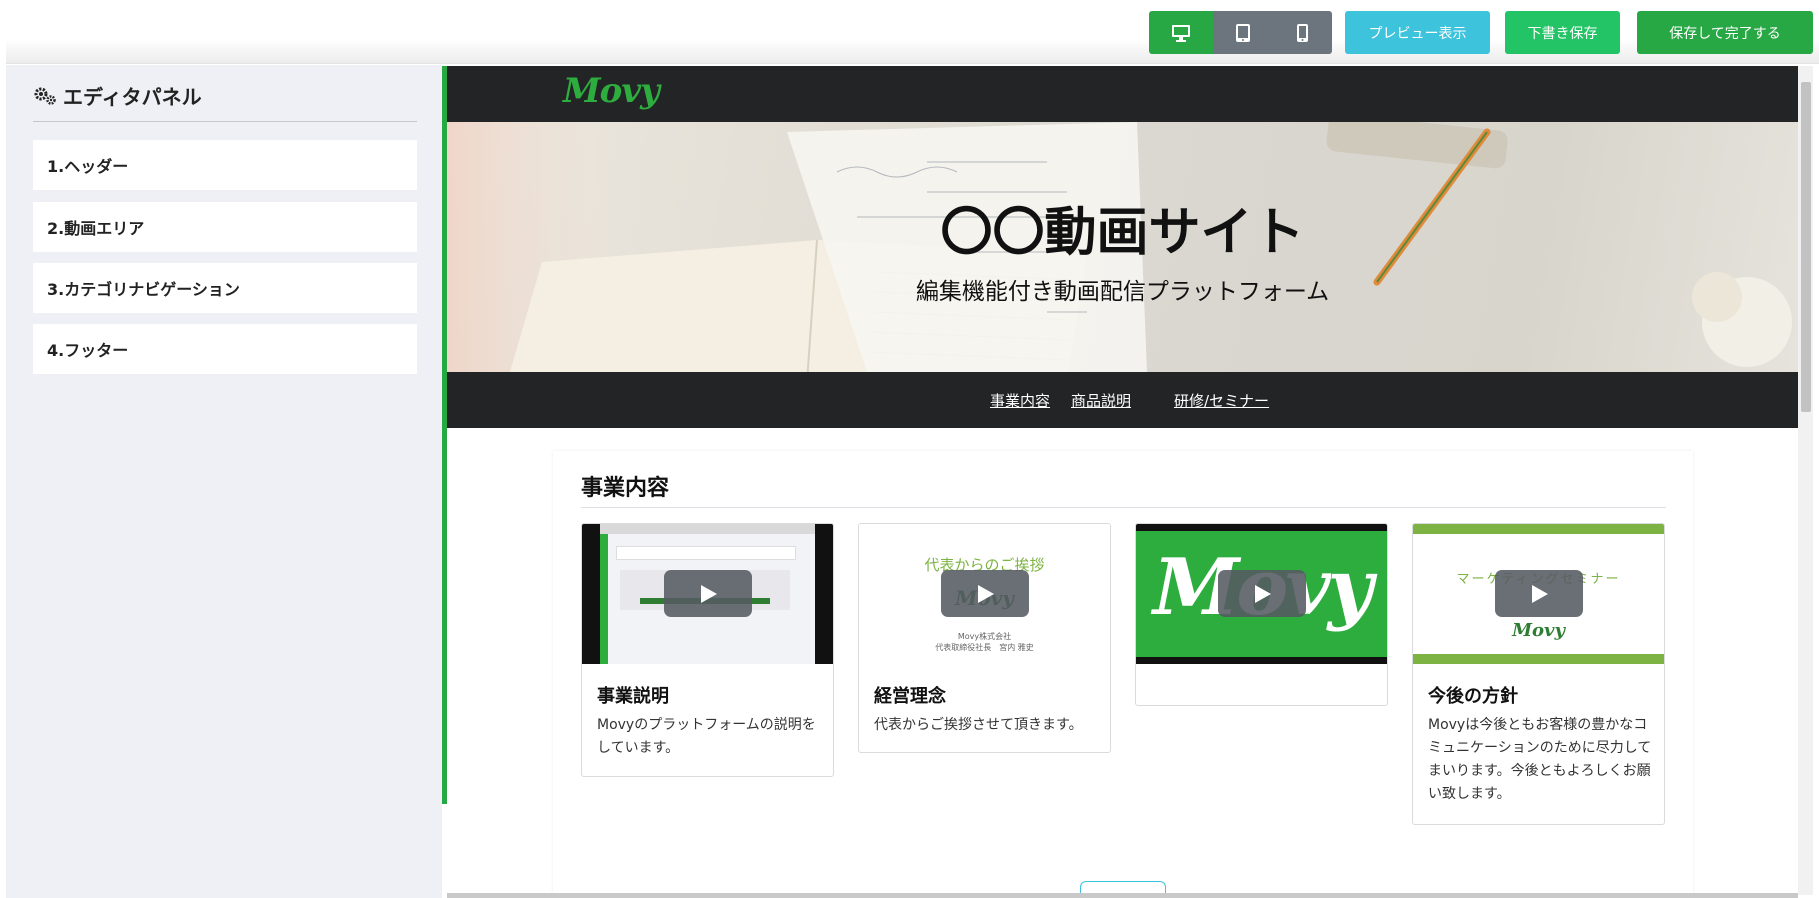 This screenshot has width=1819, height=898. What do you see at coordinates (225, 349) in the screenshot?
I see `panel-item-footer: 4.フッター` at bounding box center [225, 349].